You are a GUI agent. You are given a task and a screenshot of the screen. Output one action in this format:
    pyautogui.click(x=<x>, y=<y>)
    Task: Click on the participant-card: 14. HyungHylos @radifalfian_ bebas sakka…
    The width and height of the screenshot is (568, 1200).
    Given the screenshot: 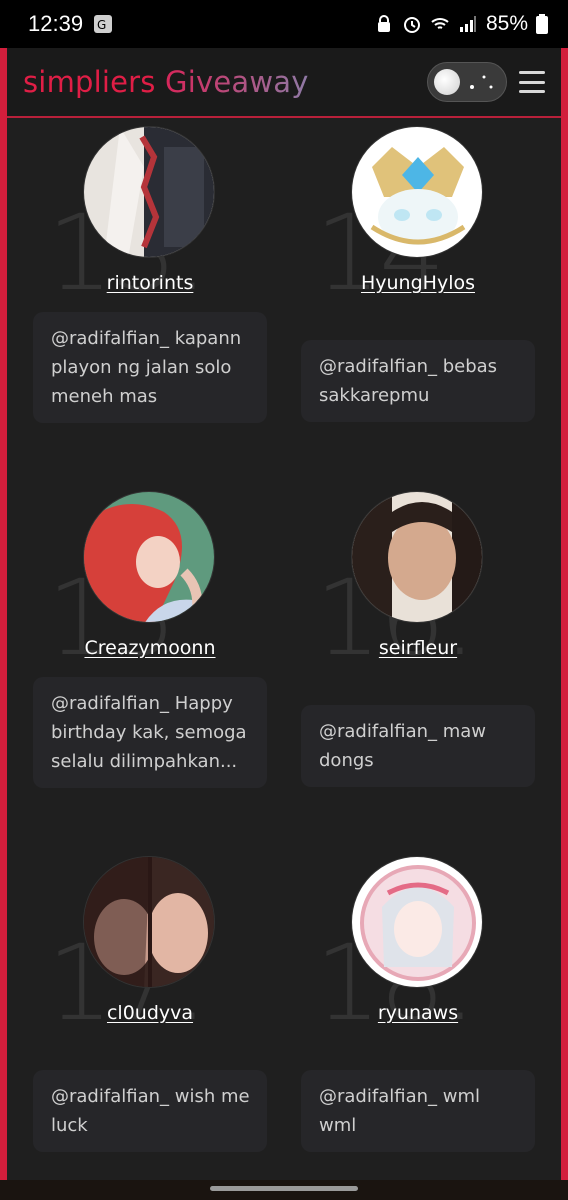 What is the action you would take?
    pyautogui.click(x=418, y=291)
    